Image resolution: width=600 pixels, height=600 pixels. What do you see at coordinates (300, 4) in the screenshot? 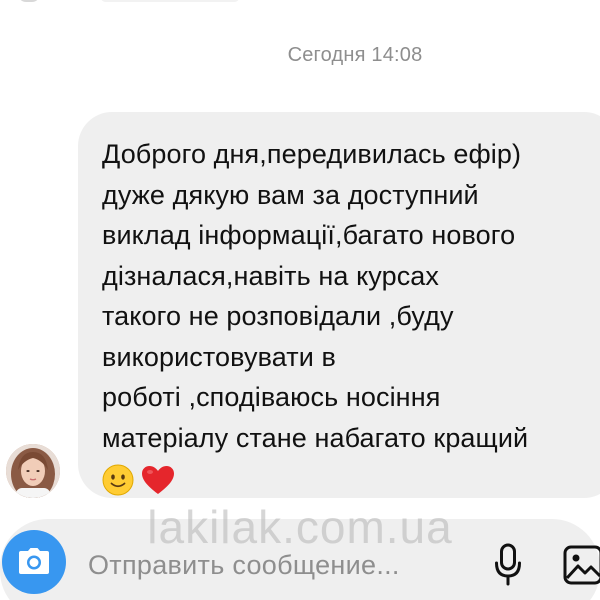
I see `previous-message-fragment` at bounding box center [300, 4].